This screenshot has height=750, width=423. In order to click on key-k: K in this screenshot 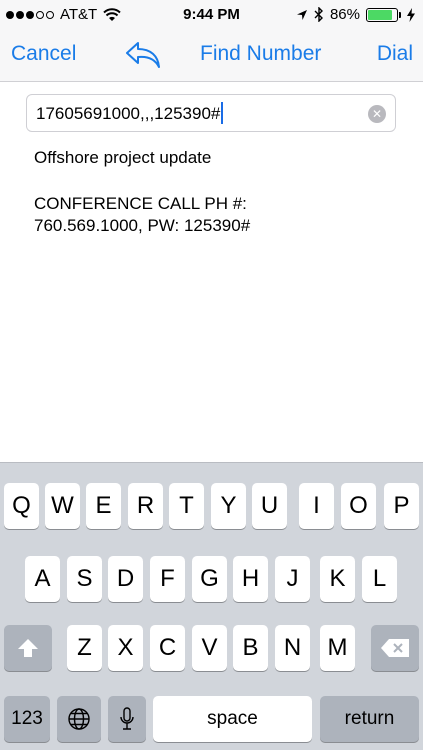, I will do `click(337, 579)`.